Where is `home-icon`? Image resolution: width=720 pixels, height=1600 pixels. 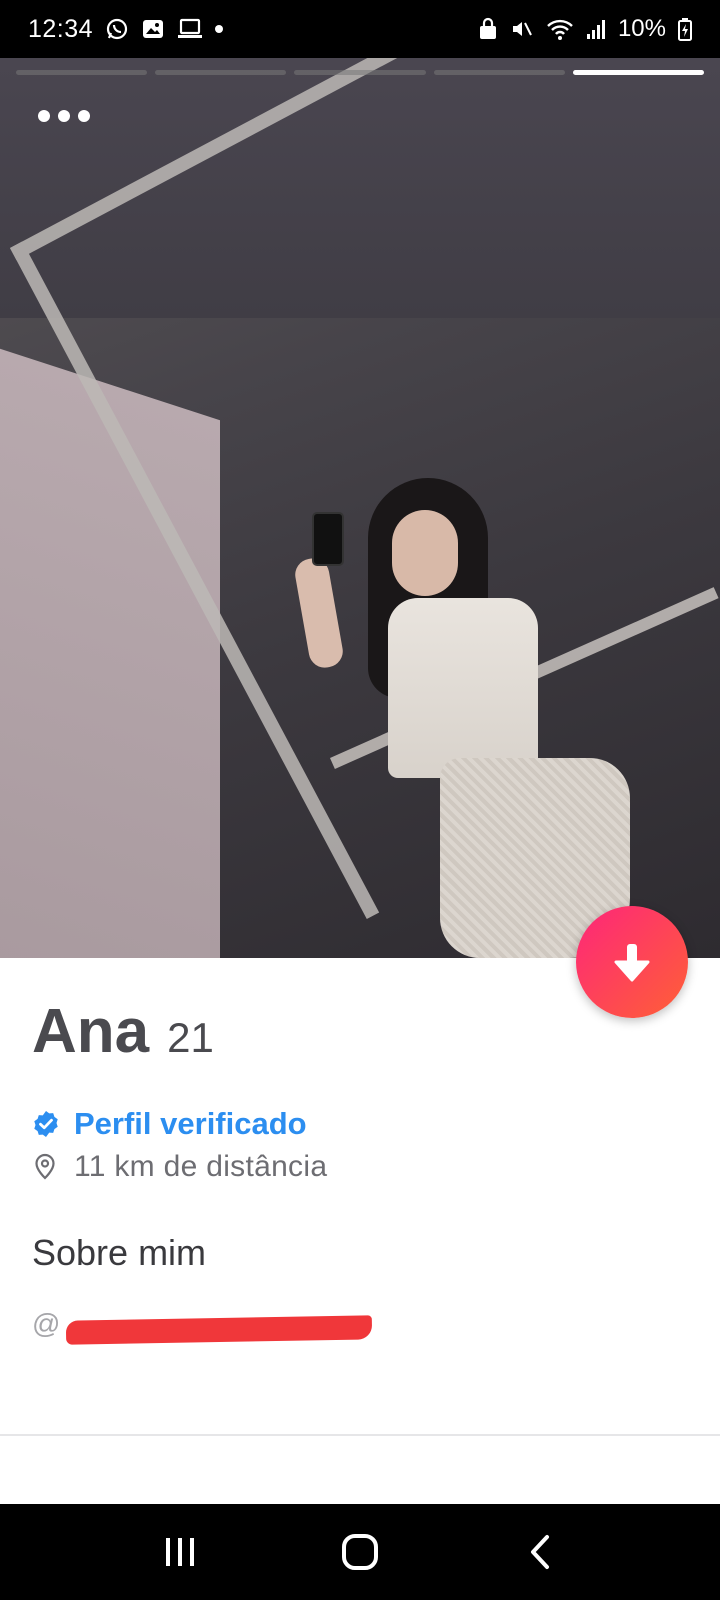 home-icon is located at coordinates (360, 1552).